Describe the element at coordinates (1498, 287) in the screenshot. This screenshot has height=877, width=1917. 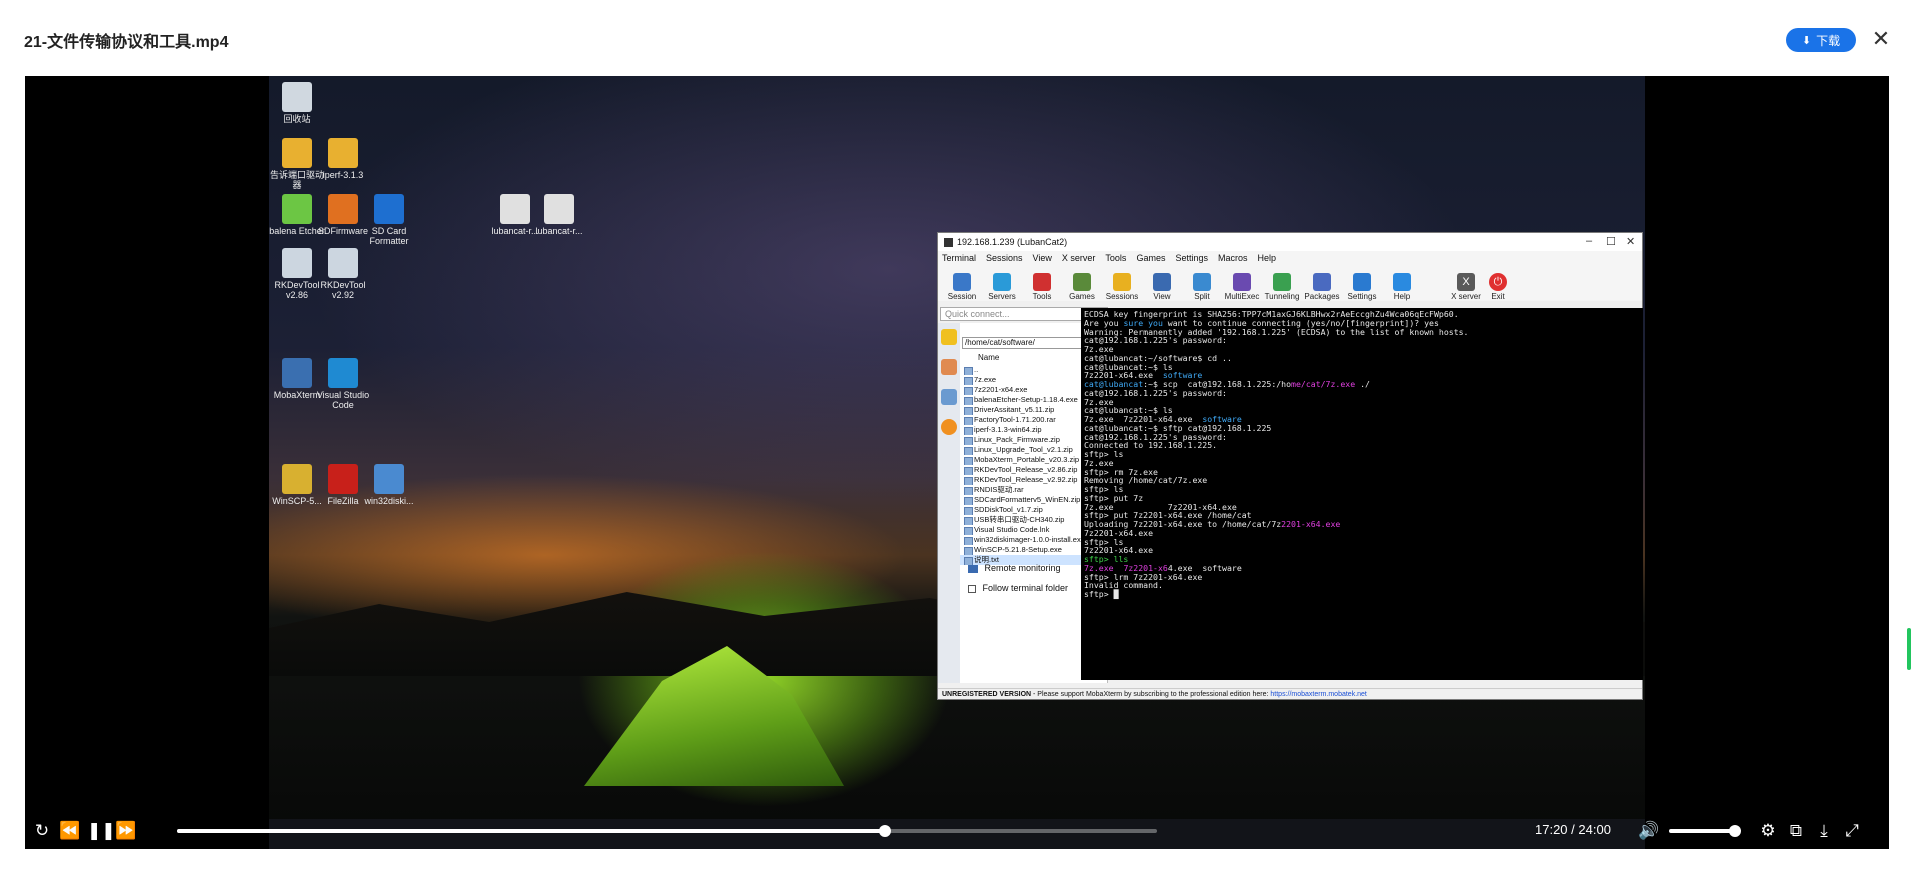
I see `toolbar-exit: ⏻ Exit` at that location.